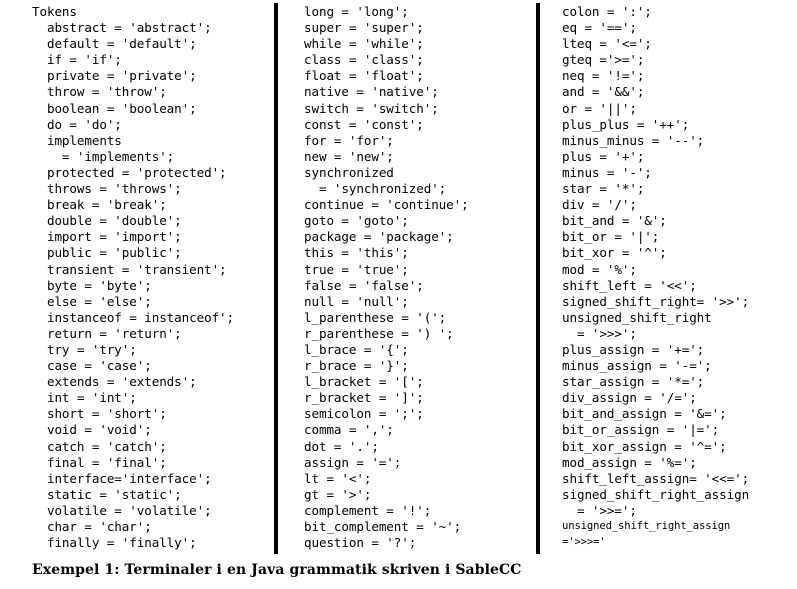 This screenshot has width=797, height=589. What do you see at coordinates (599, 205) in the screenshot?
I see `token-line: div = '/';` at bounding box center [599, 205].